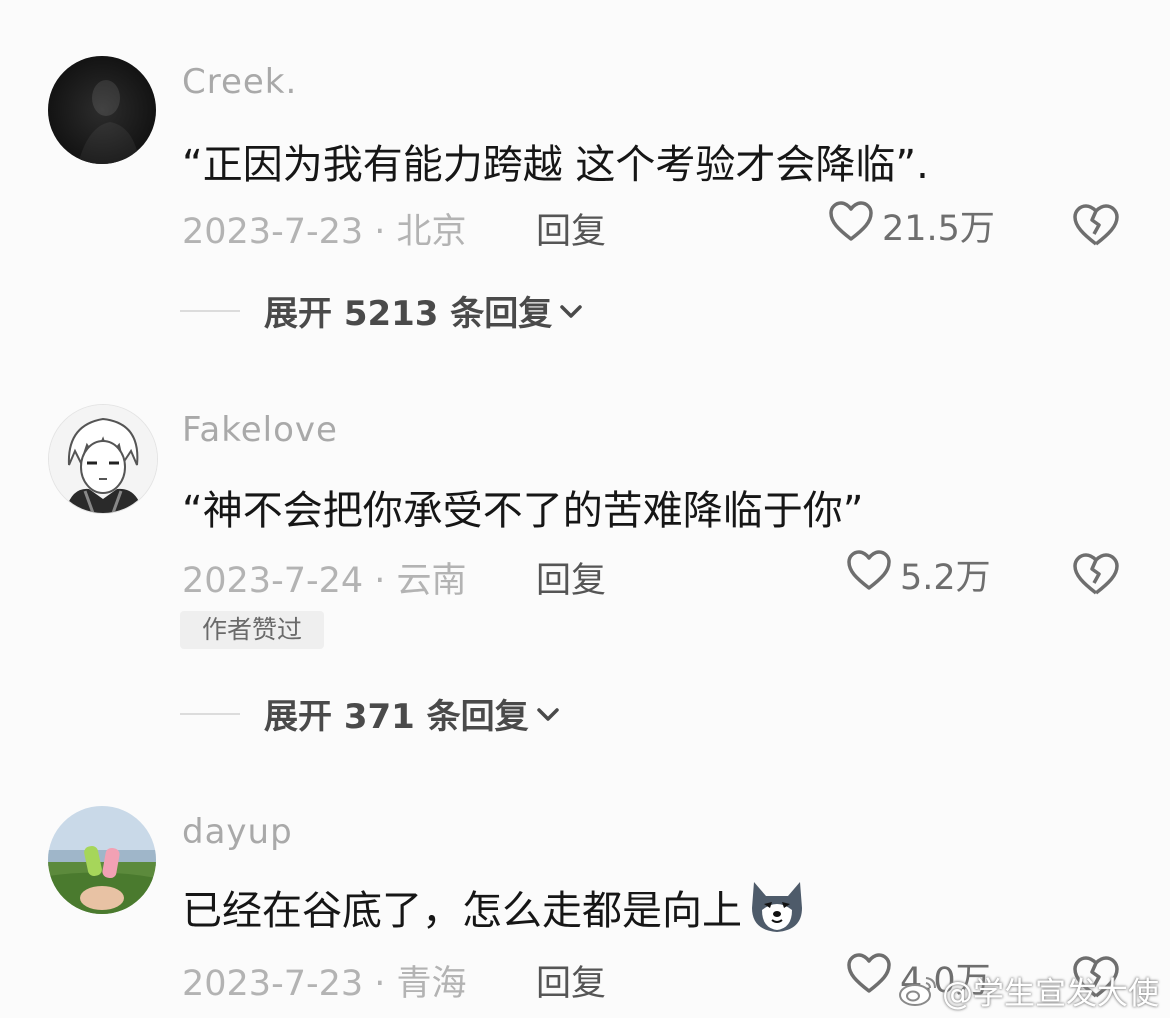 This screenshot has width=1170, height=1018. I want to click on like-button: 21.5万, so click(911, 225).